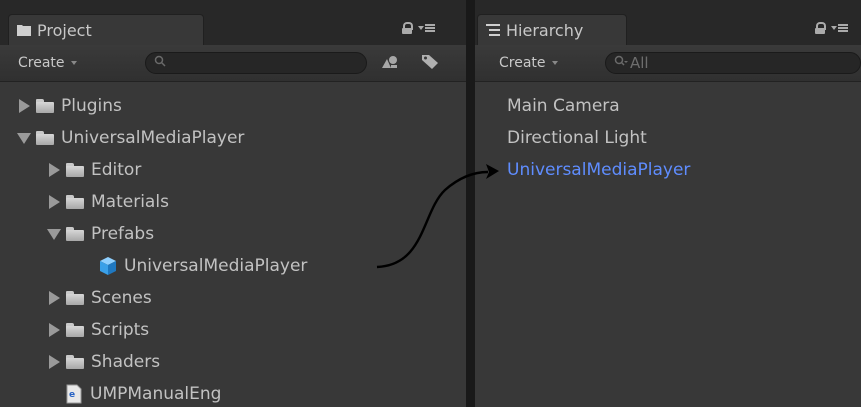  I want to click on hierarchy-item-main-camera: Main Camera, so click(563, 106).